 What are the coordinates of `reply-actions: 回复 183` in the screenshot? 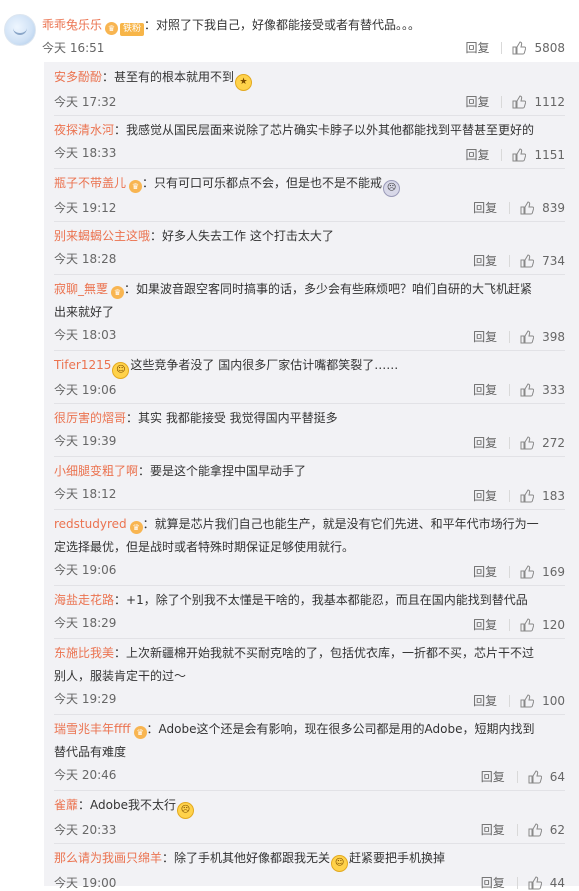 It's located at (519, 495).